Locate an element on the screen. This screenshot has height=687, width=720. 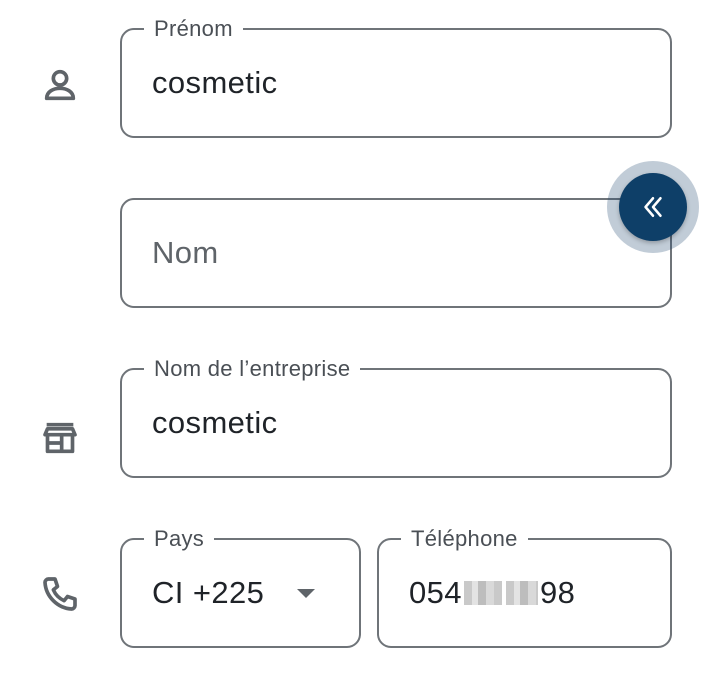
phone-value: 054 98 is located at coordinates (492, 593).